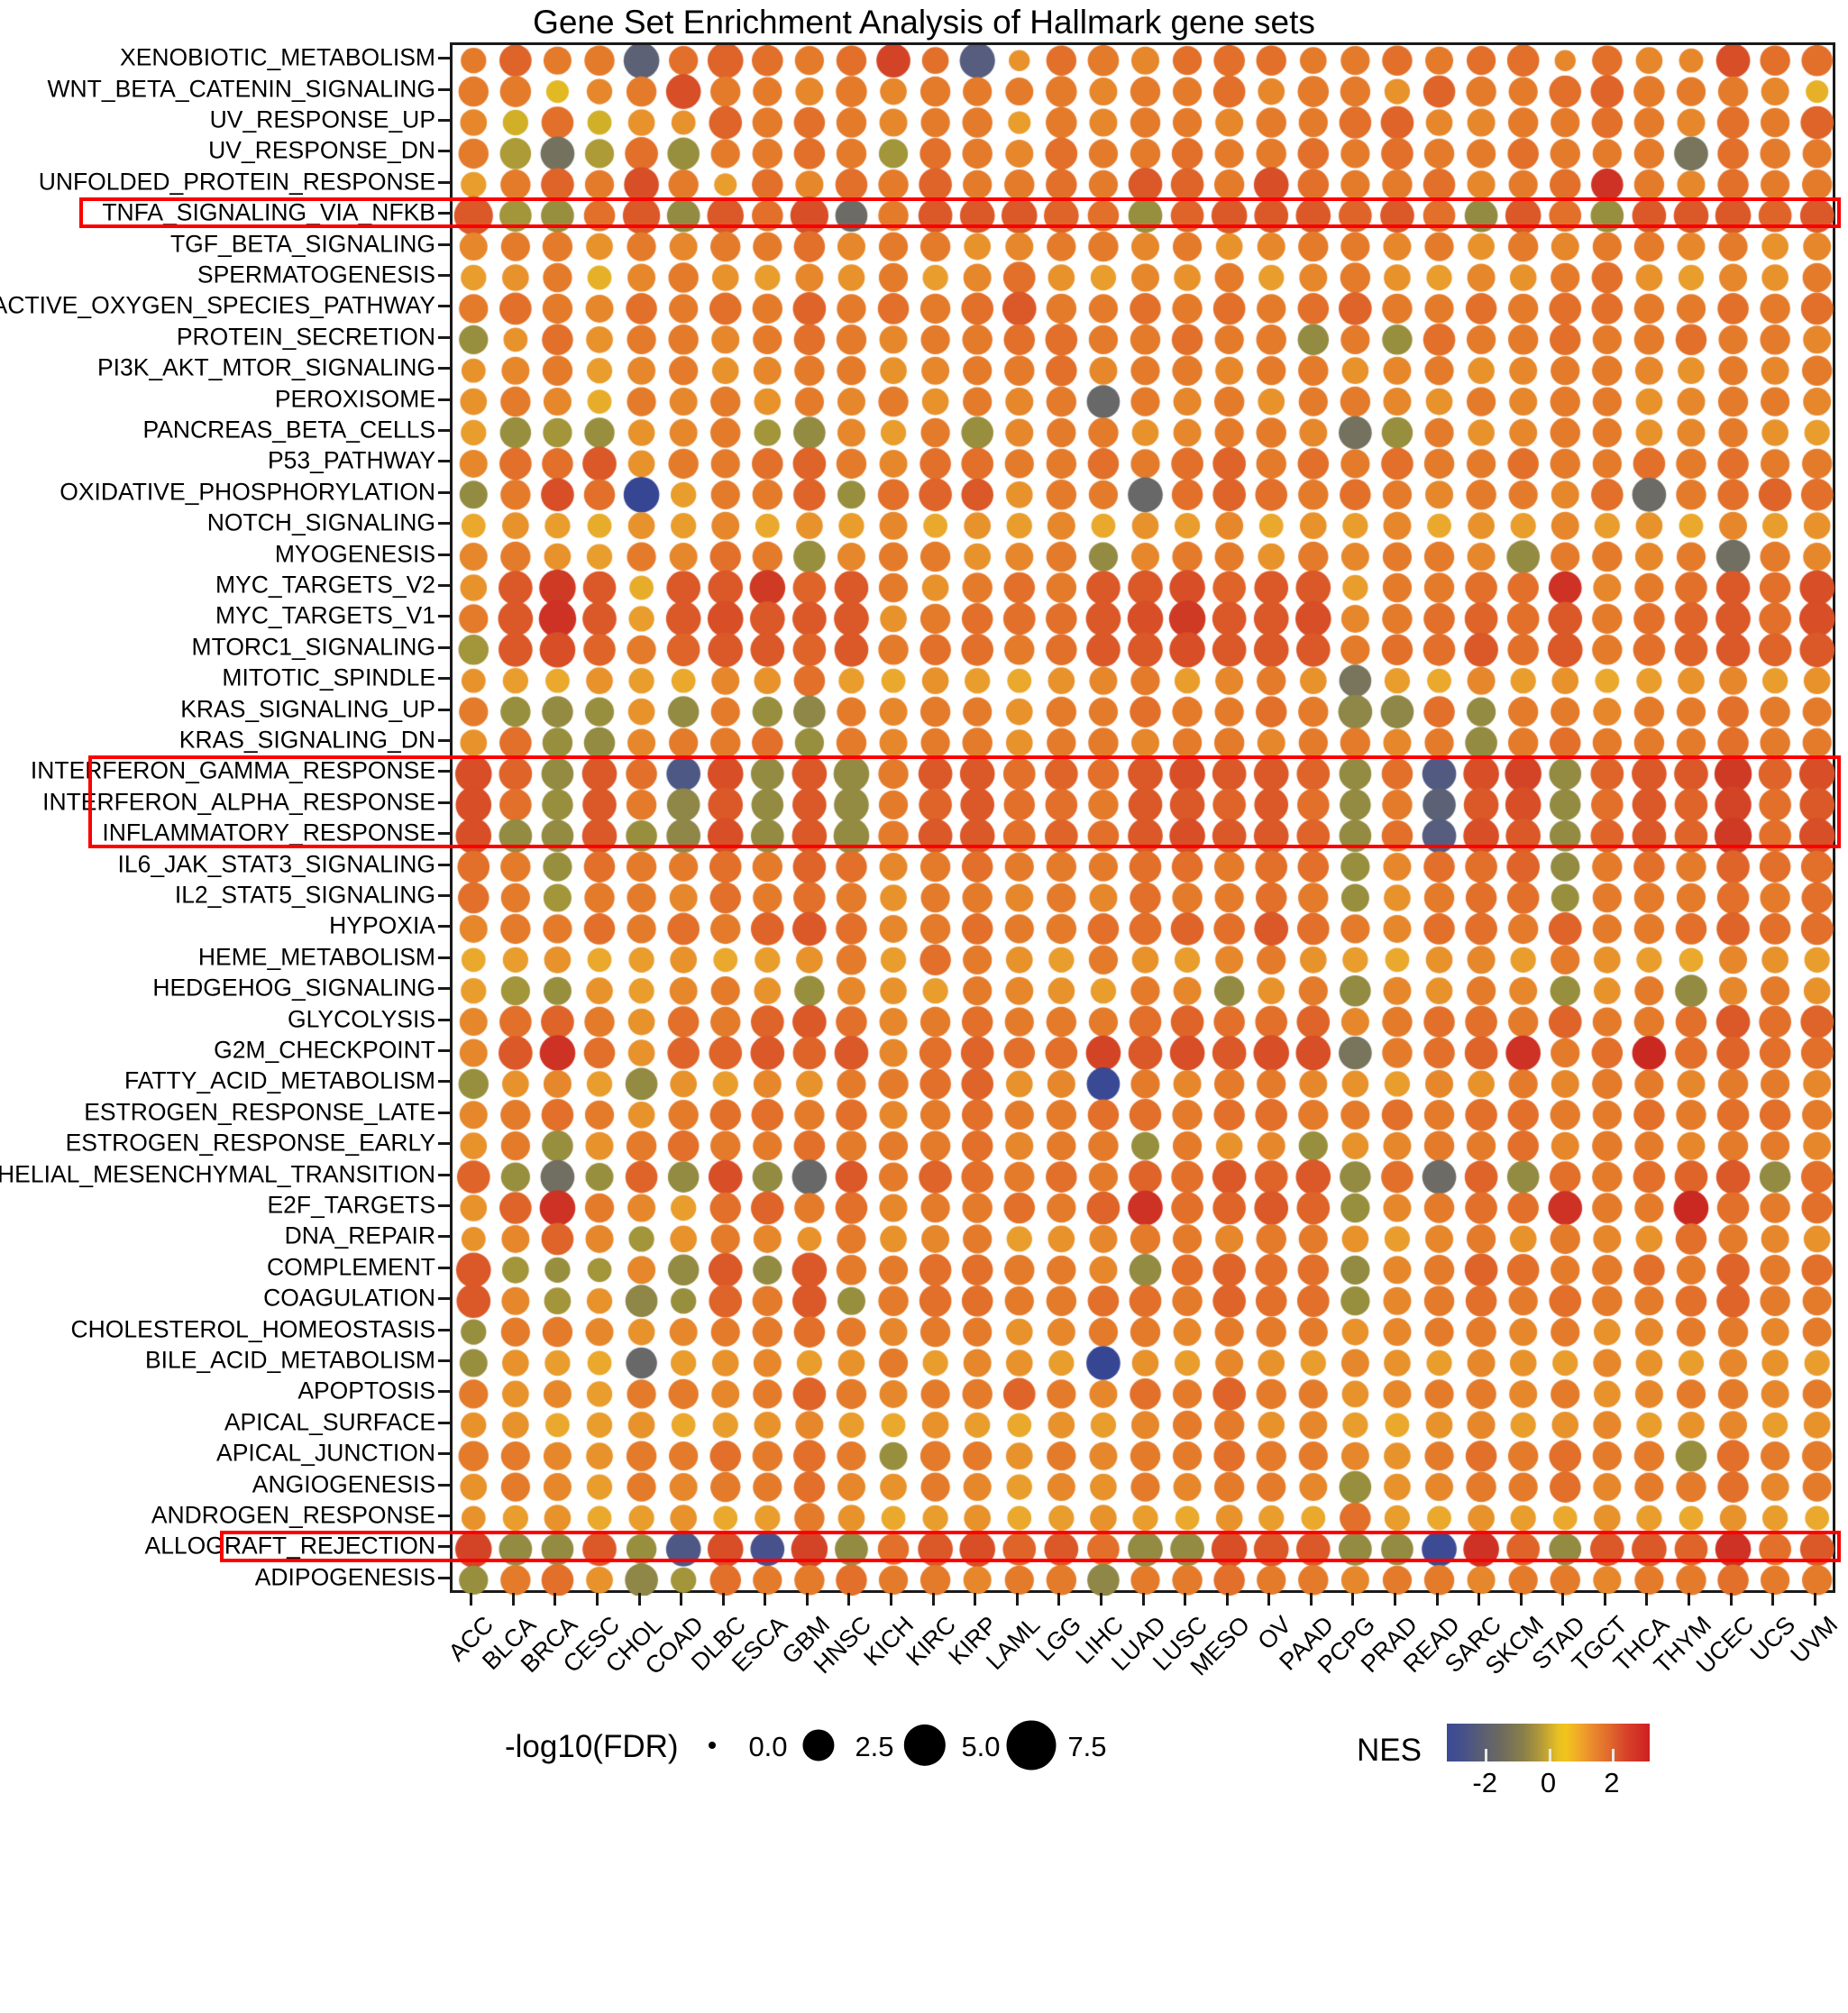 Image resolution: width=1848 pixels, height=2013 pixels. I want to click on color-legend-title: NES, so click(1389, 1750).